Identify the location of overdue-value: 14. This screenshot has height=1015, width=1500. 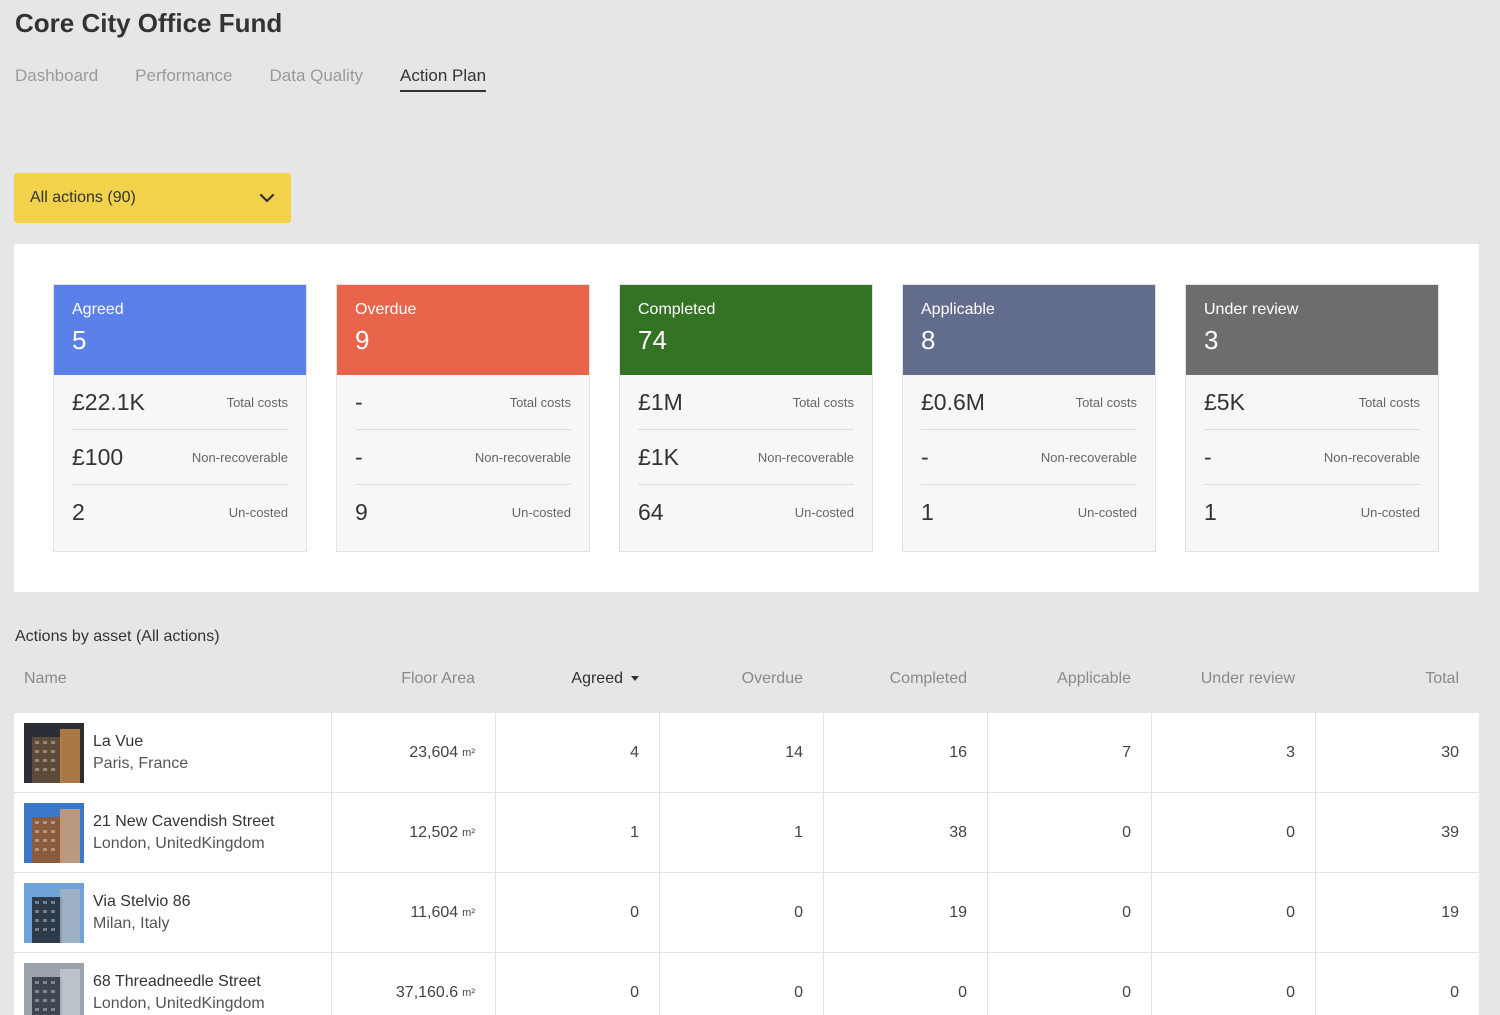
(794, 752).